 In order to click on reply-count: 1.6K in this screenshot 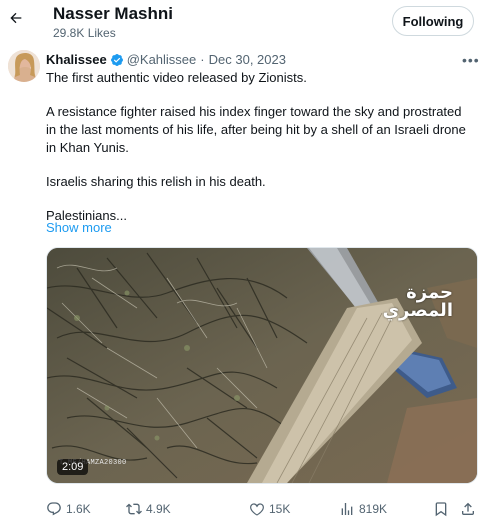, I will do `click(78, 509)`.